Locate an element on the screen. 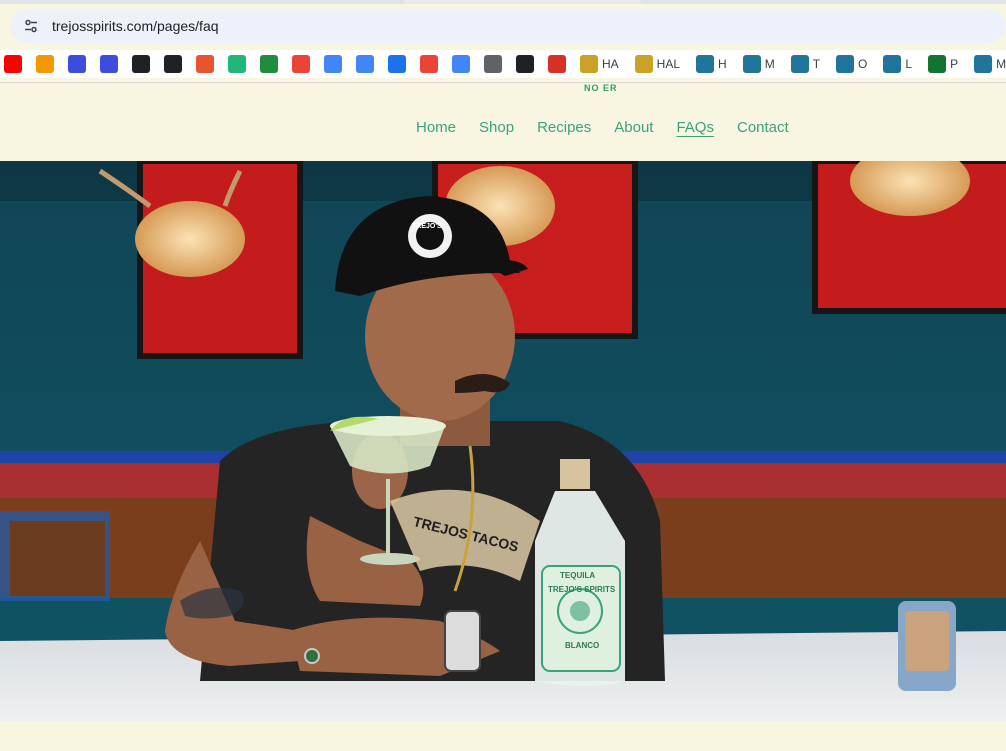 This screenshot has height=751, width=1006. tuning-fork-icon is located at coordinates (525, 64).